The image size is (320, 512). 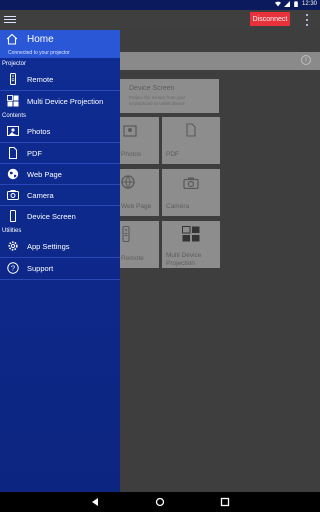 What do you see at coordinates (60, 131) in the screenshot?
I see `drawer-item-photos: Photos` at bounding box center [60, 131].